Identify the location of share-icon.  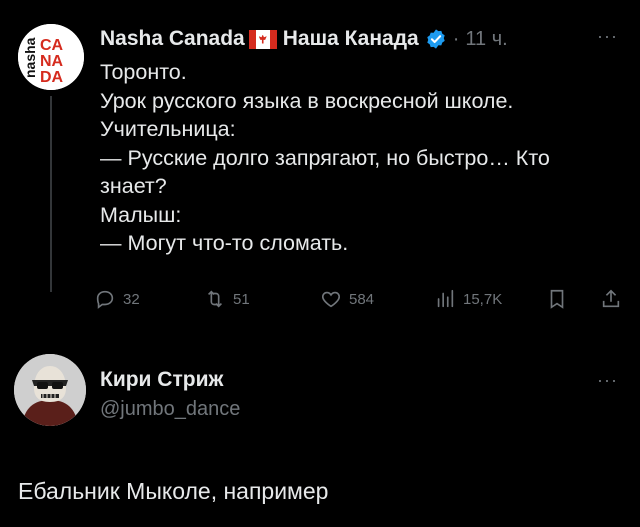
(611, 298).